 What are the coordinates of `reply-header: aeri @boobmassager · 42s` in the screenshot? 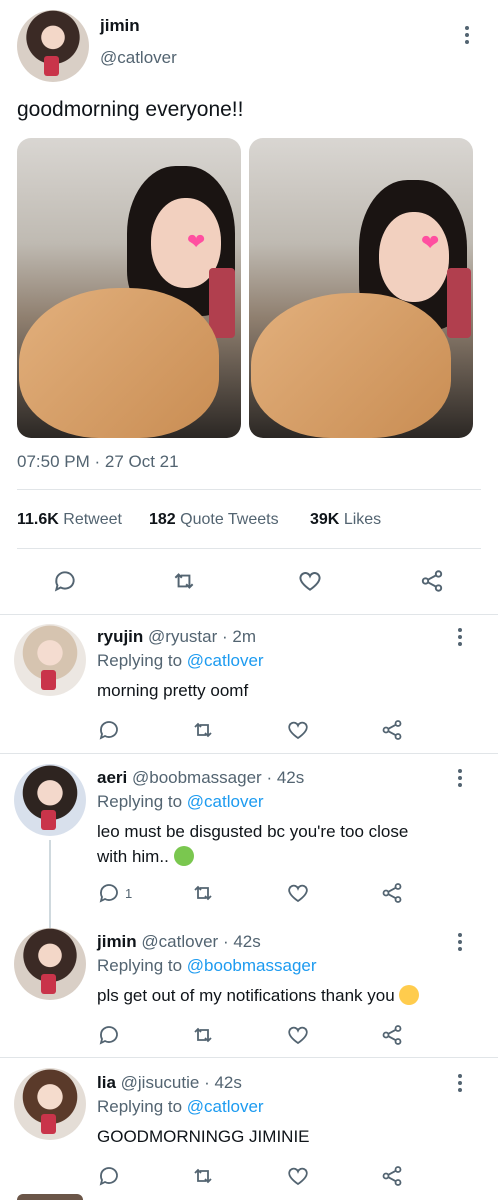 It's located at (200, 778).